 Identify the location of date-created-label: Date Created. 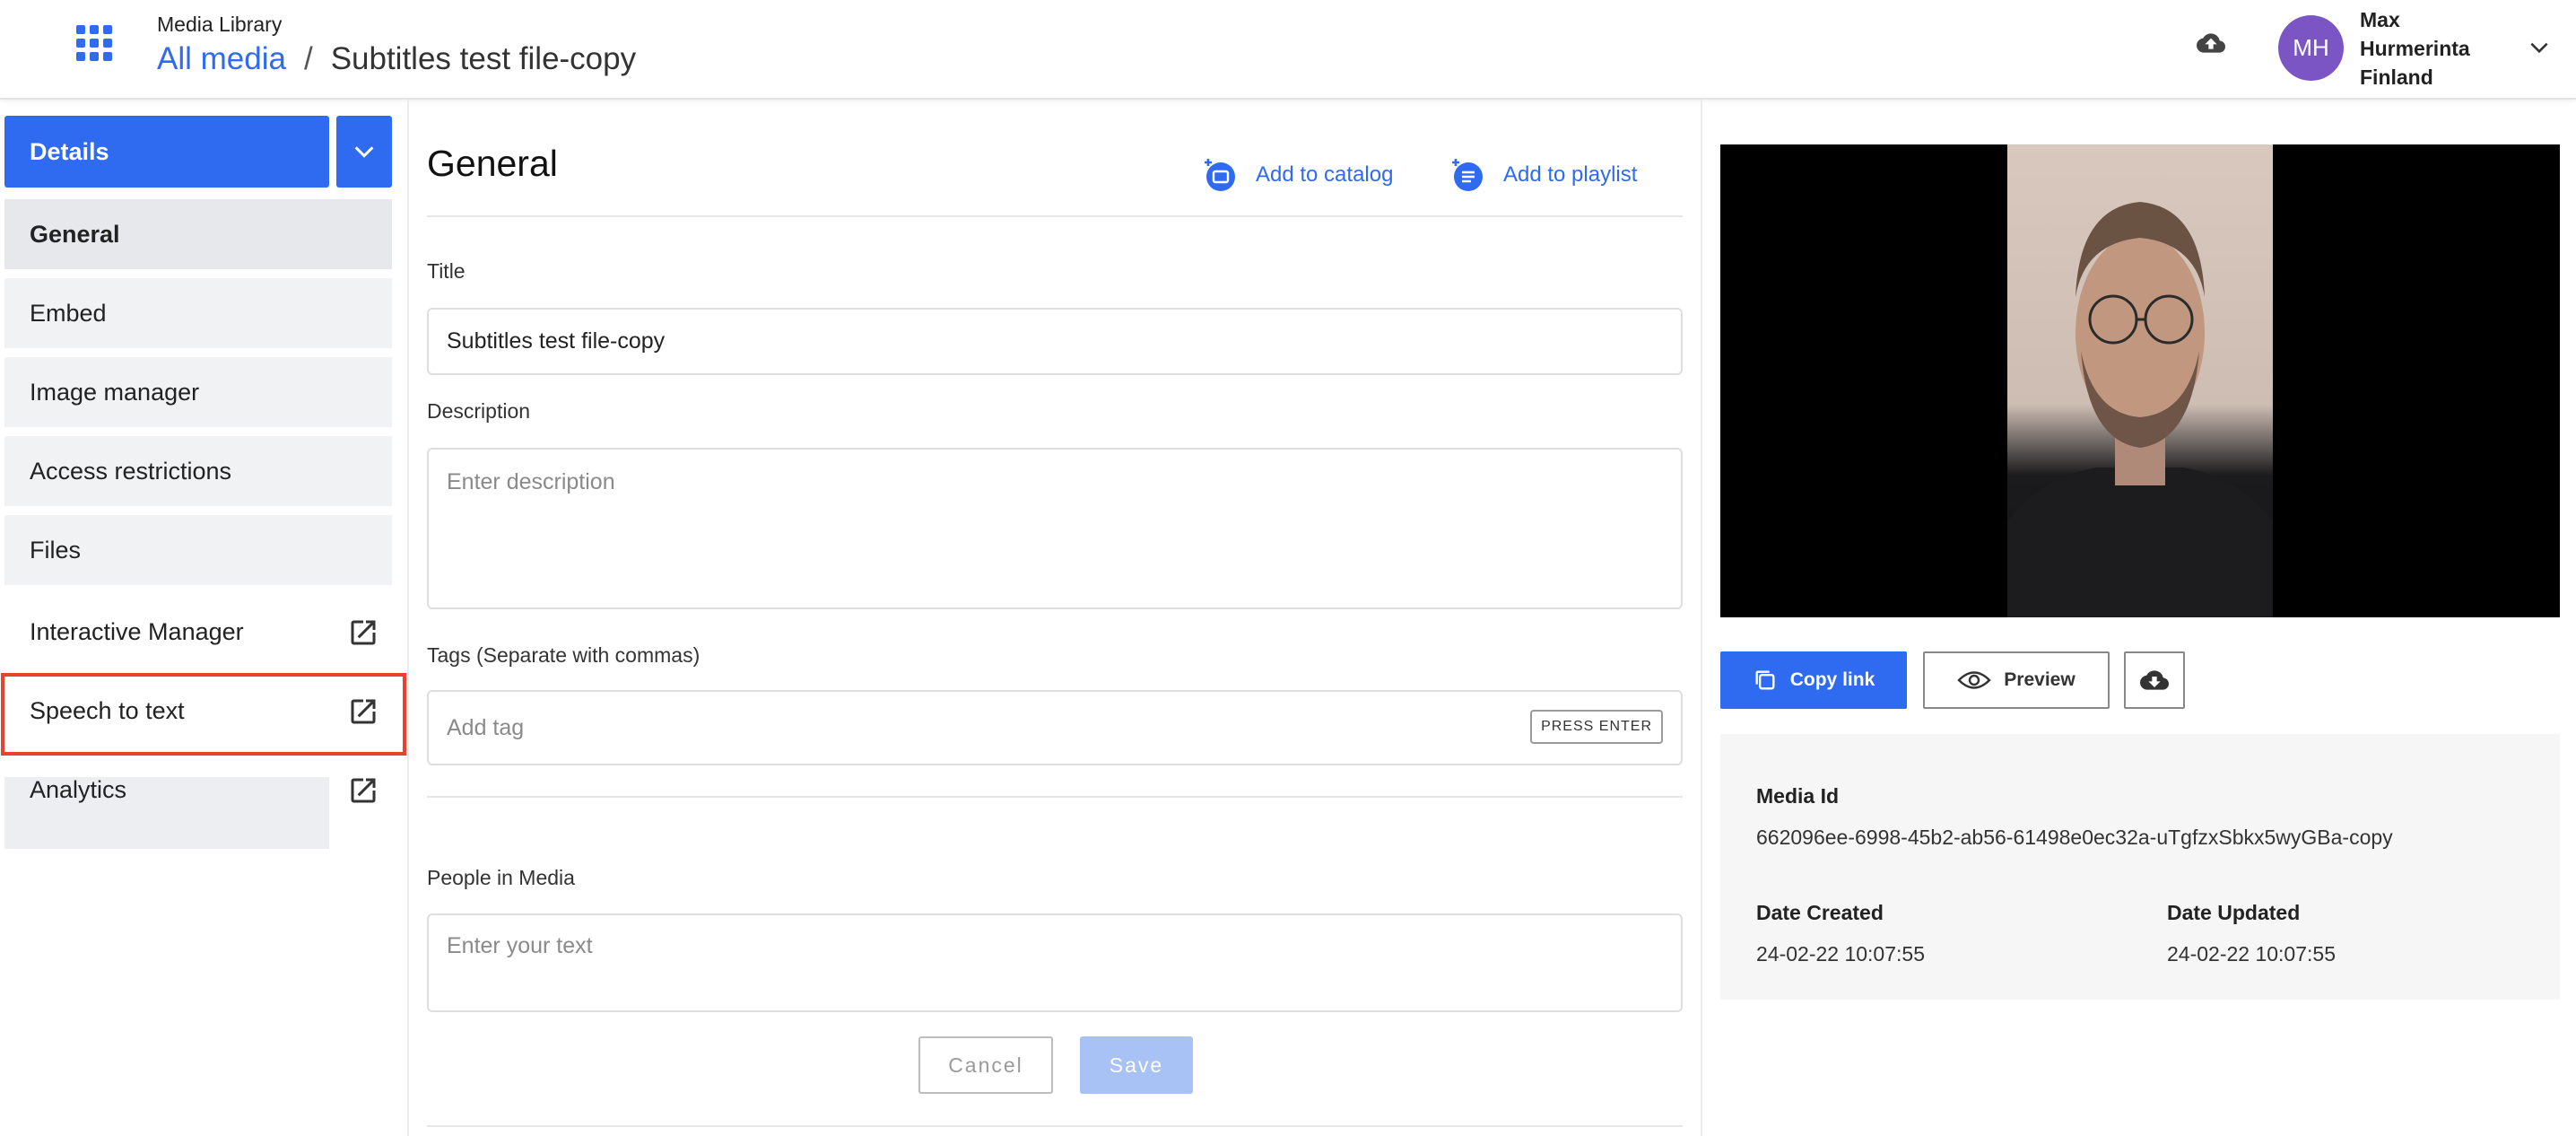
(1820, 912).